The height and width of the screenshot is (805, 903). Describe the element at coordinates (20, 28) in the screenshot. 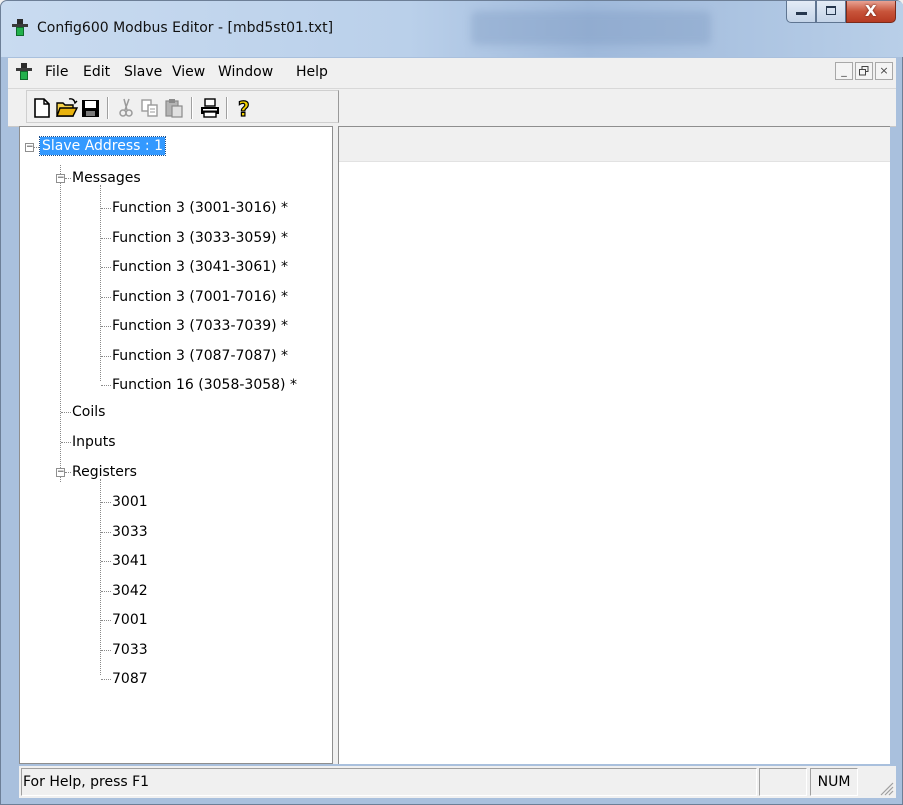

I see `app-icon` at that location.